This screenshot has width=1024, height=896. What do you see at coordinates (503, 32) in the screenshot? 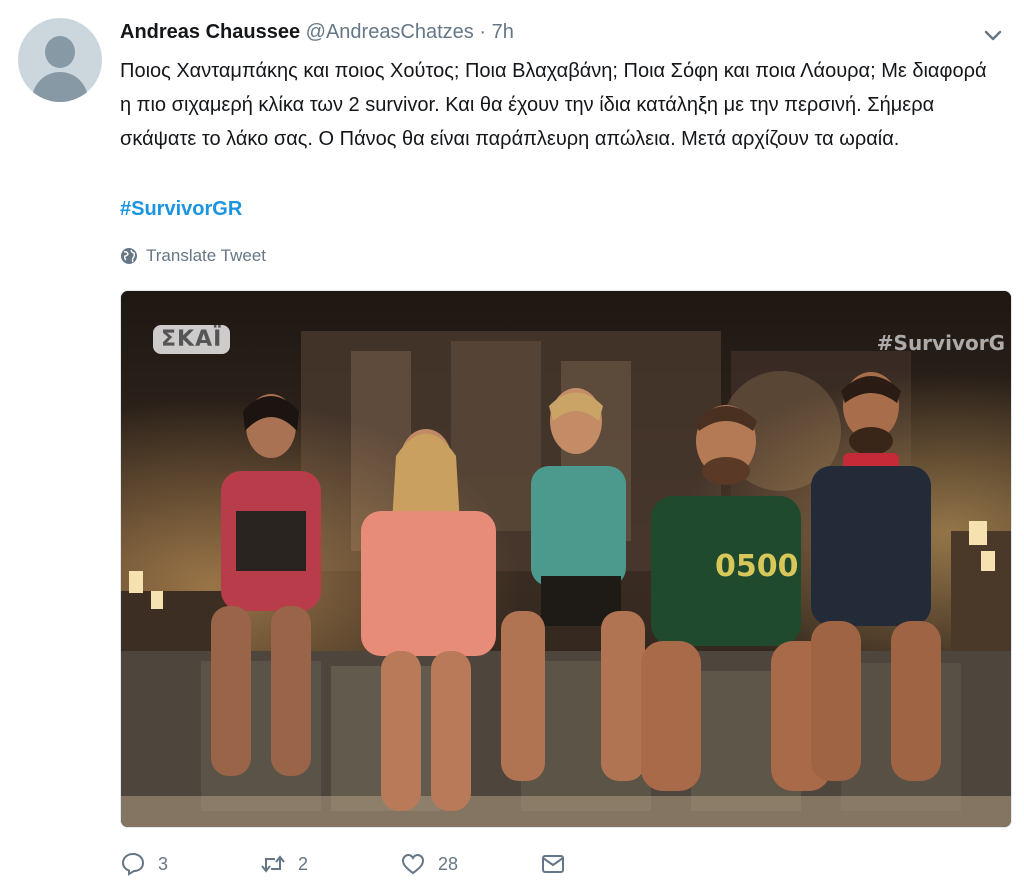
I see `tweet-timestamp: 7h` at bounding box center [503, 32].